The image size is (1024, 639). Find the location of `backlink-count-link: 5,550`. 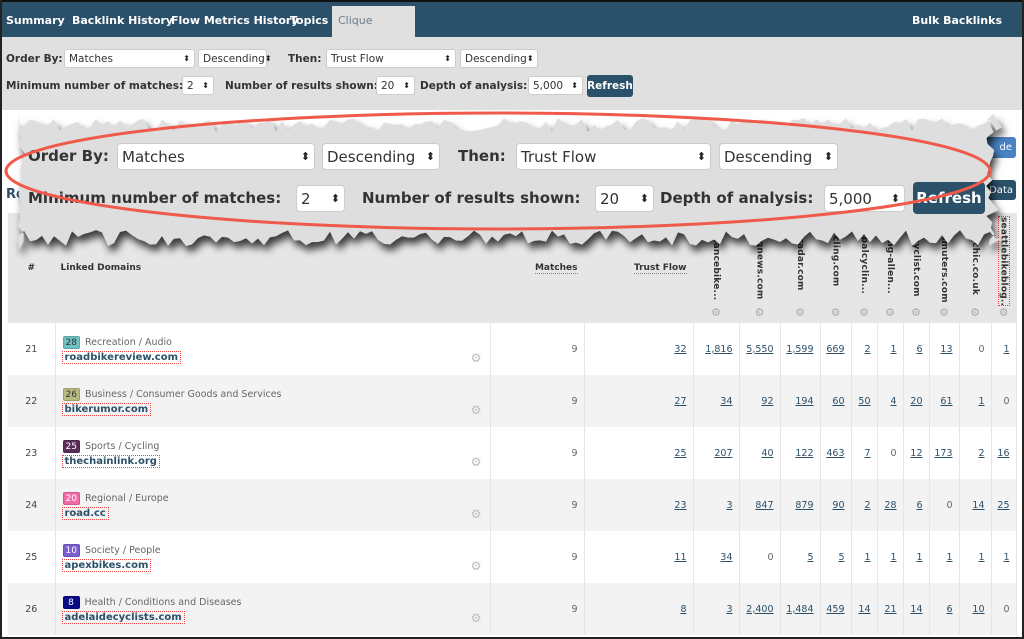

backlink-count-link: 5,550 is located at coordinates (759, 349).